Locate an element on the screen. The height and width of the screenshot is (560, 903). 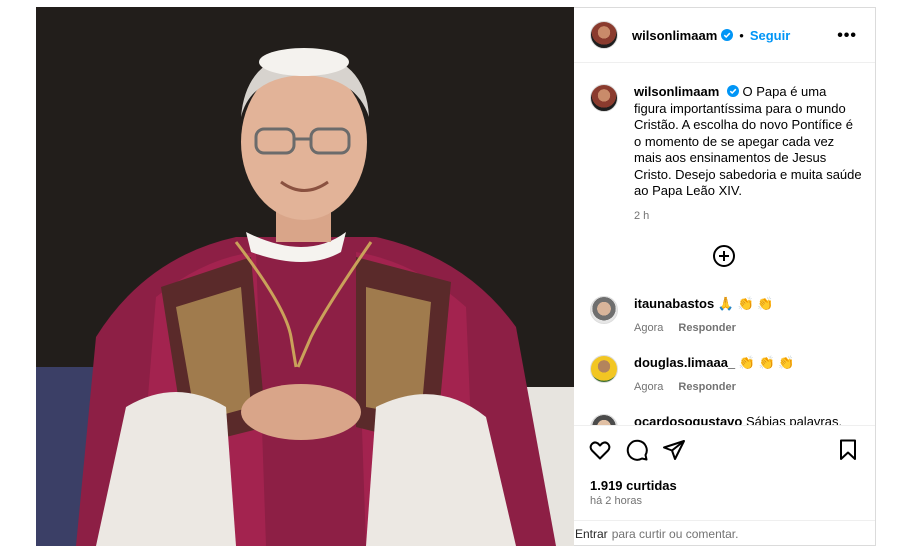
follow-button: Seguir is located at coordinates (770, 35).